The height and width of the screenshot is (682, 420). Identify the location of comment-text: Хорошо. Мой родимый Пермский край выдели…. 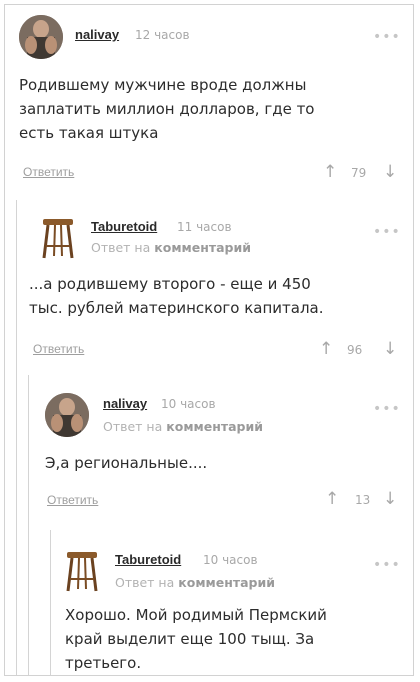
(196, 639).